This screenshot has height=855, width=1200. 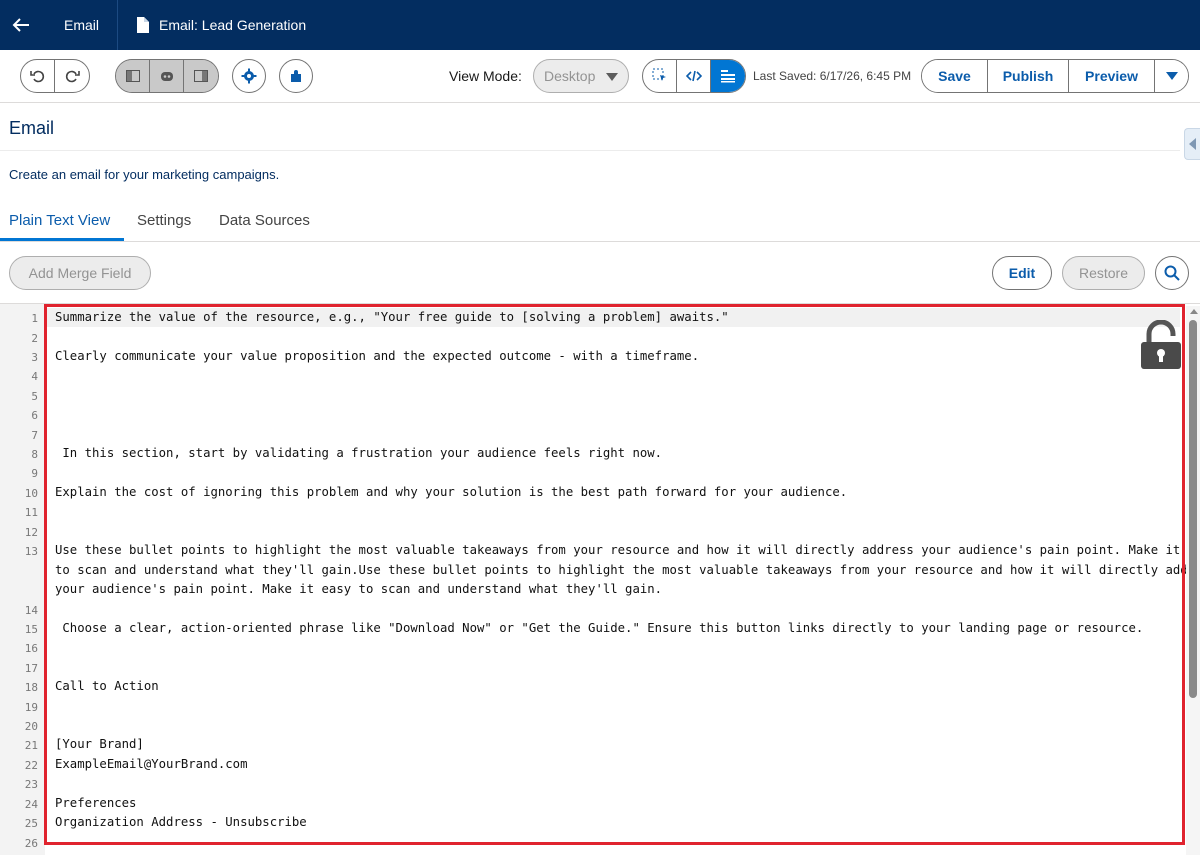 I want to click on plain-text-view-button, so click(x=728, y=76).